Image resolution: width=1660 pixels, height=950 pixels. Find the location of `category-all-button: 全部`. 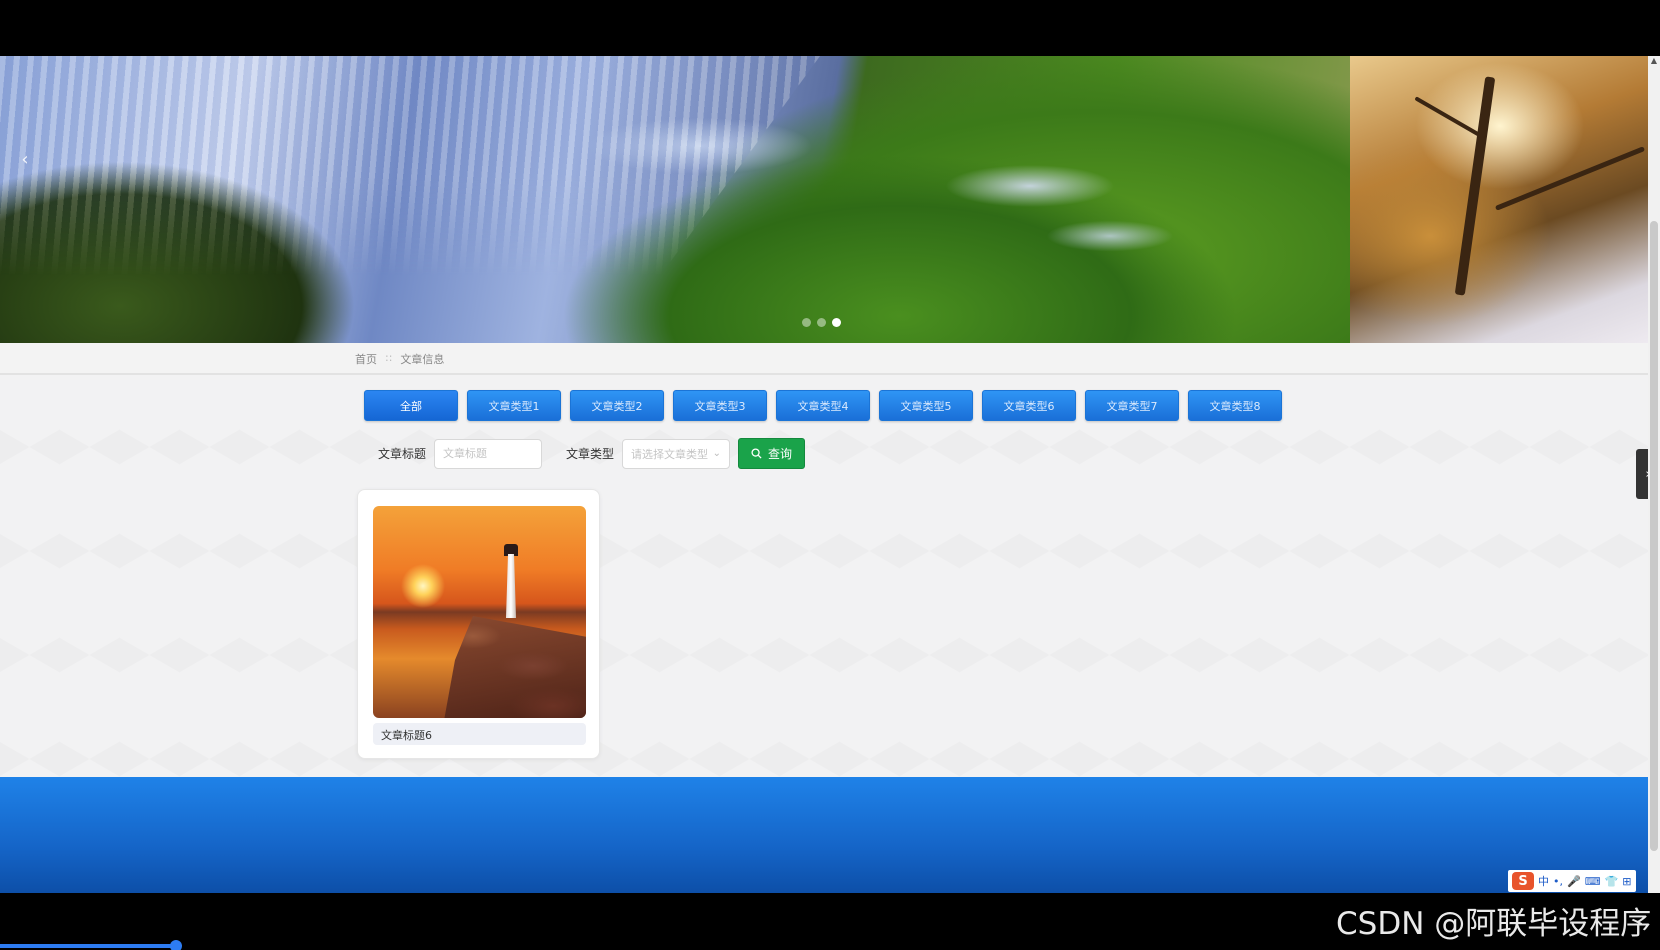

category-all-button: 全部 is located at coordinates (411, 405).